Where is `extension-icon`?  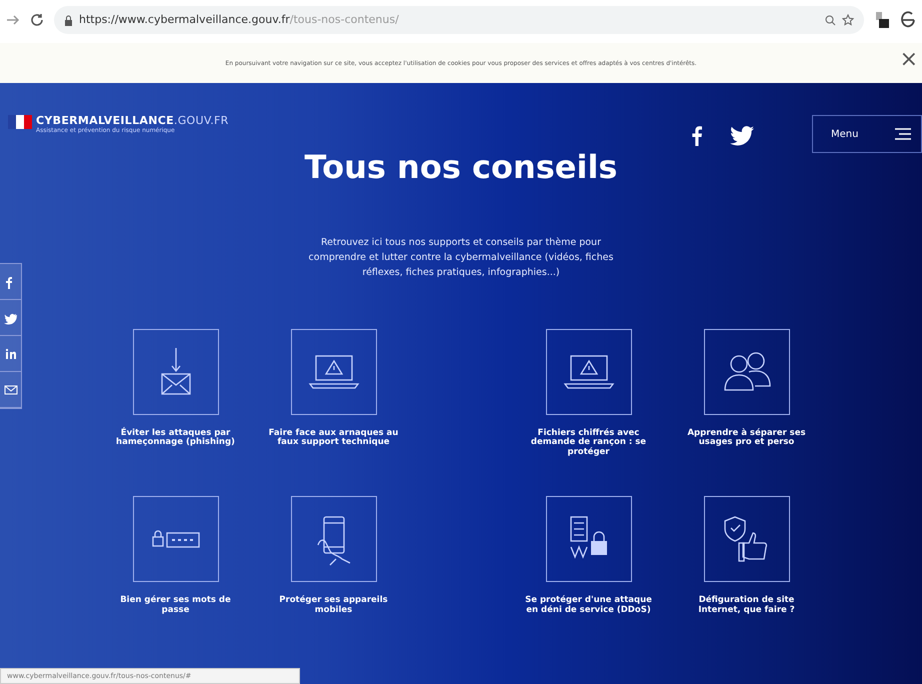
extension-icon is located at coordinates (882, 20).